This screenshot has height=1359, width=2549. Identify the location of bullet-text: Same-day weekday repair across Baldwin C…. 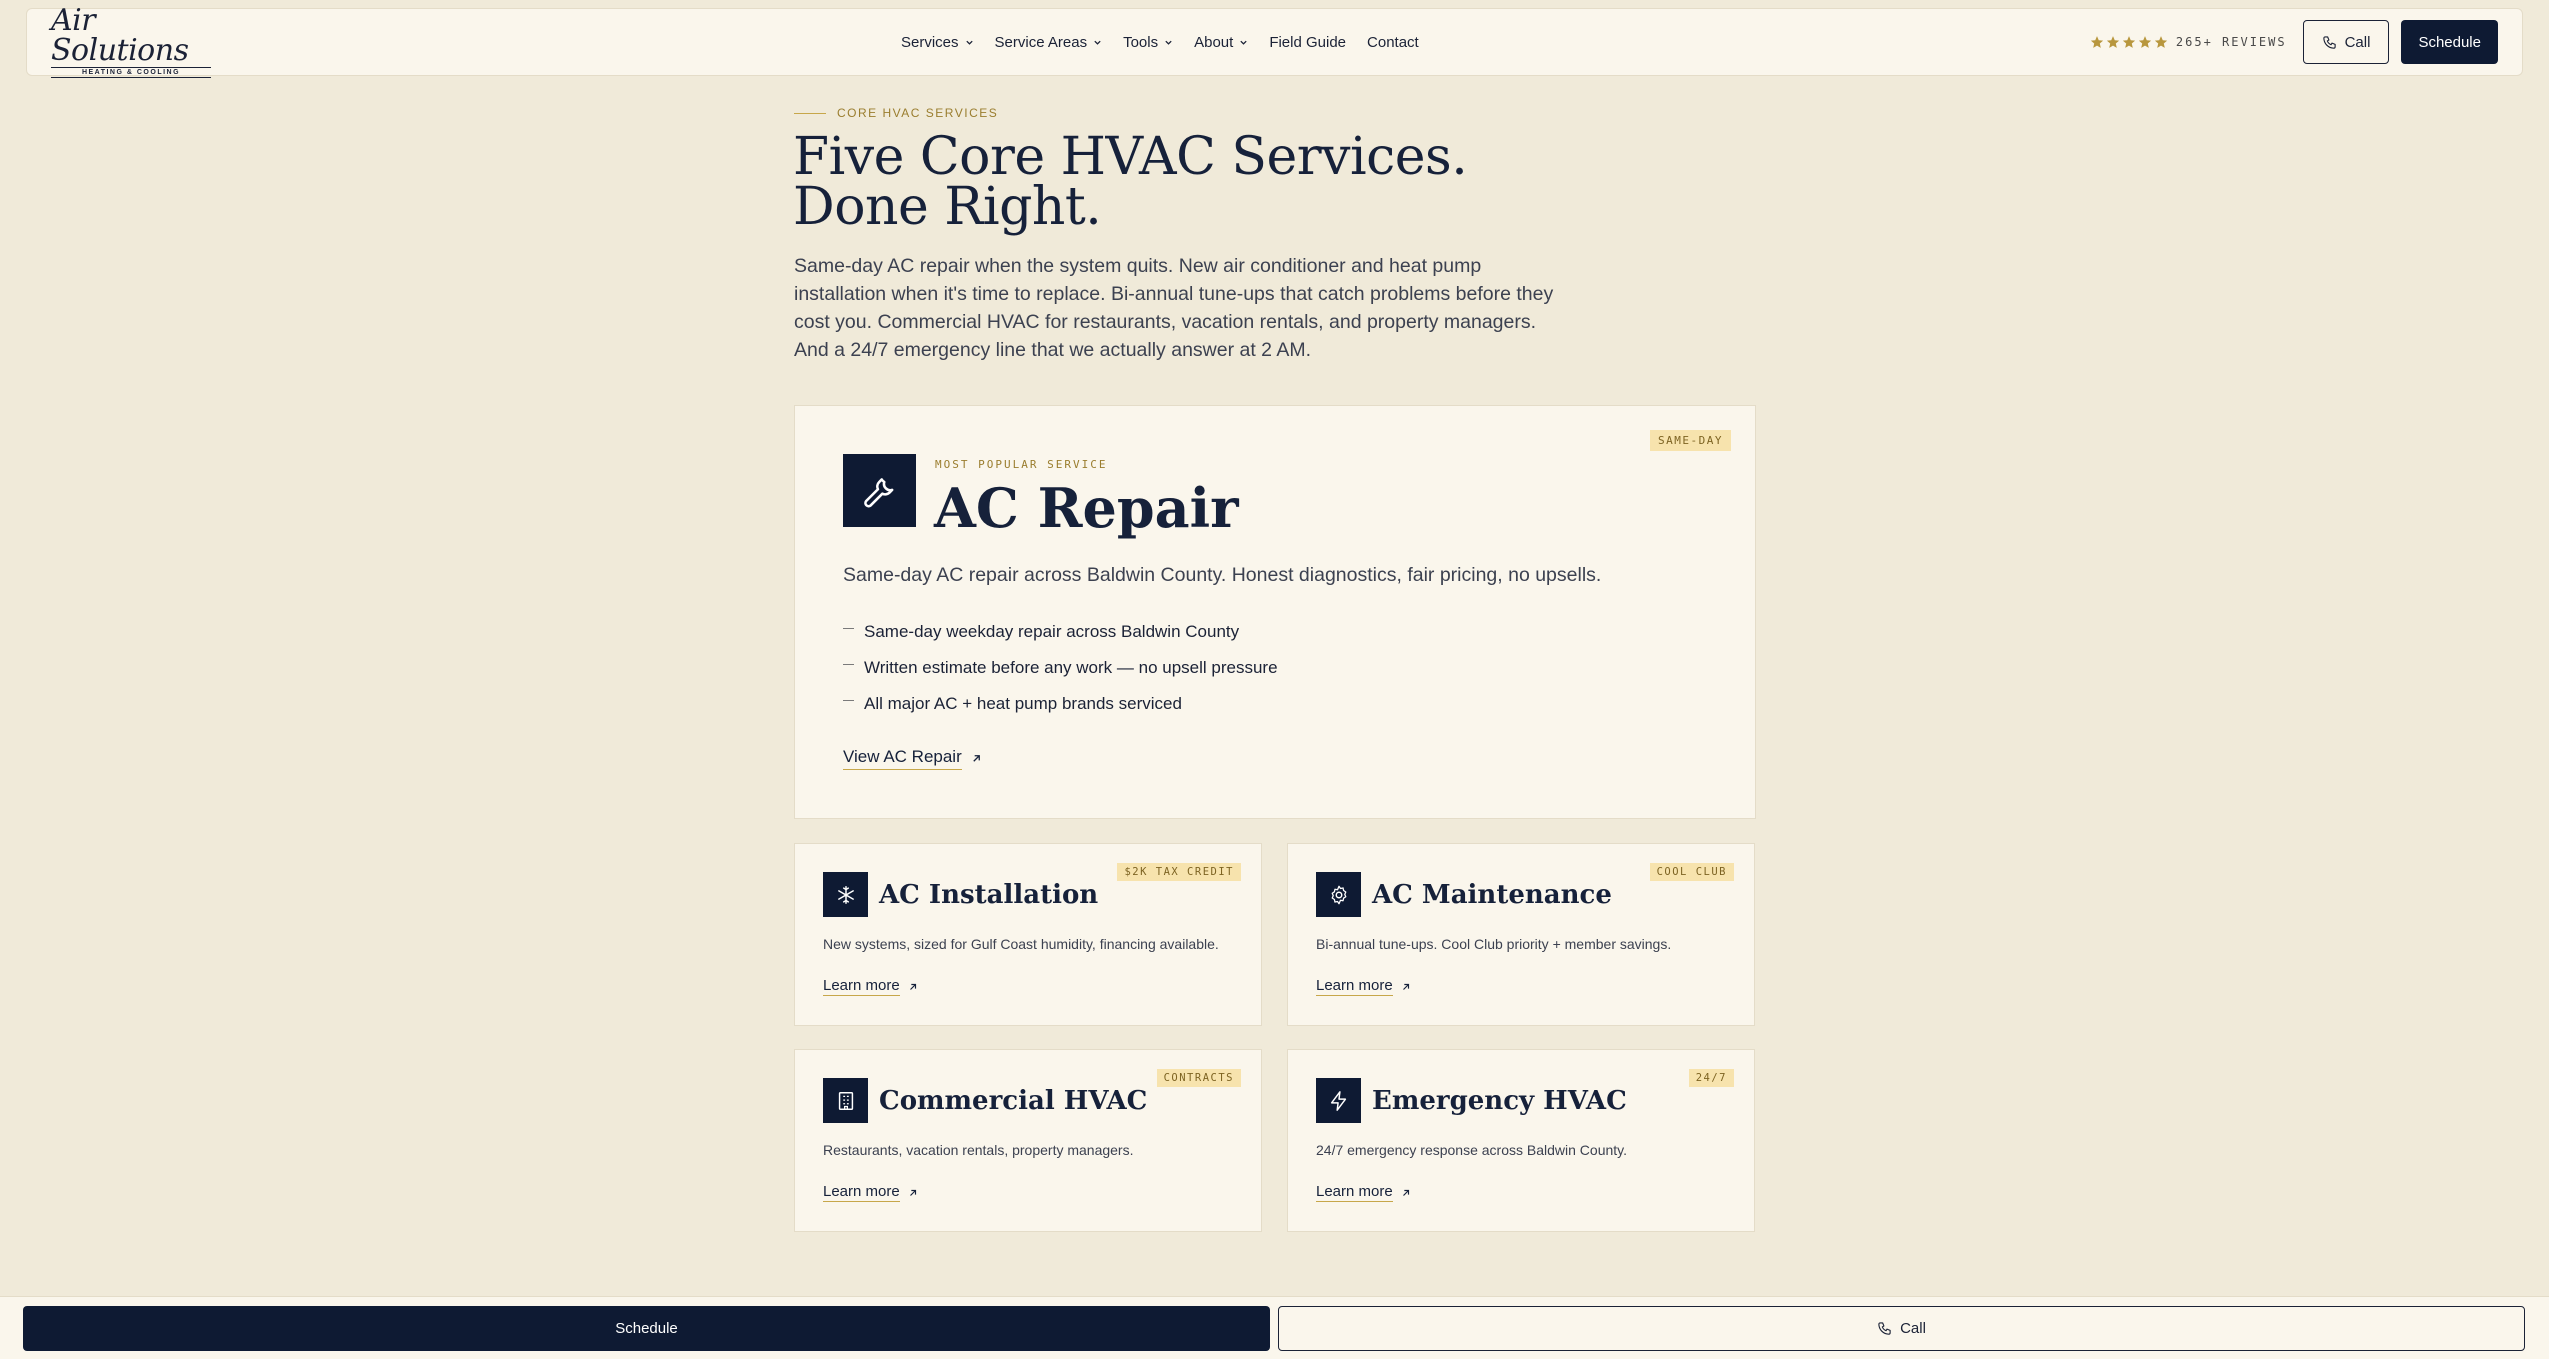
(1052, 631).